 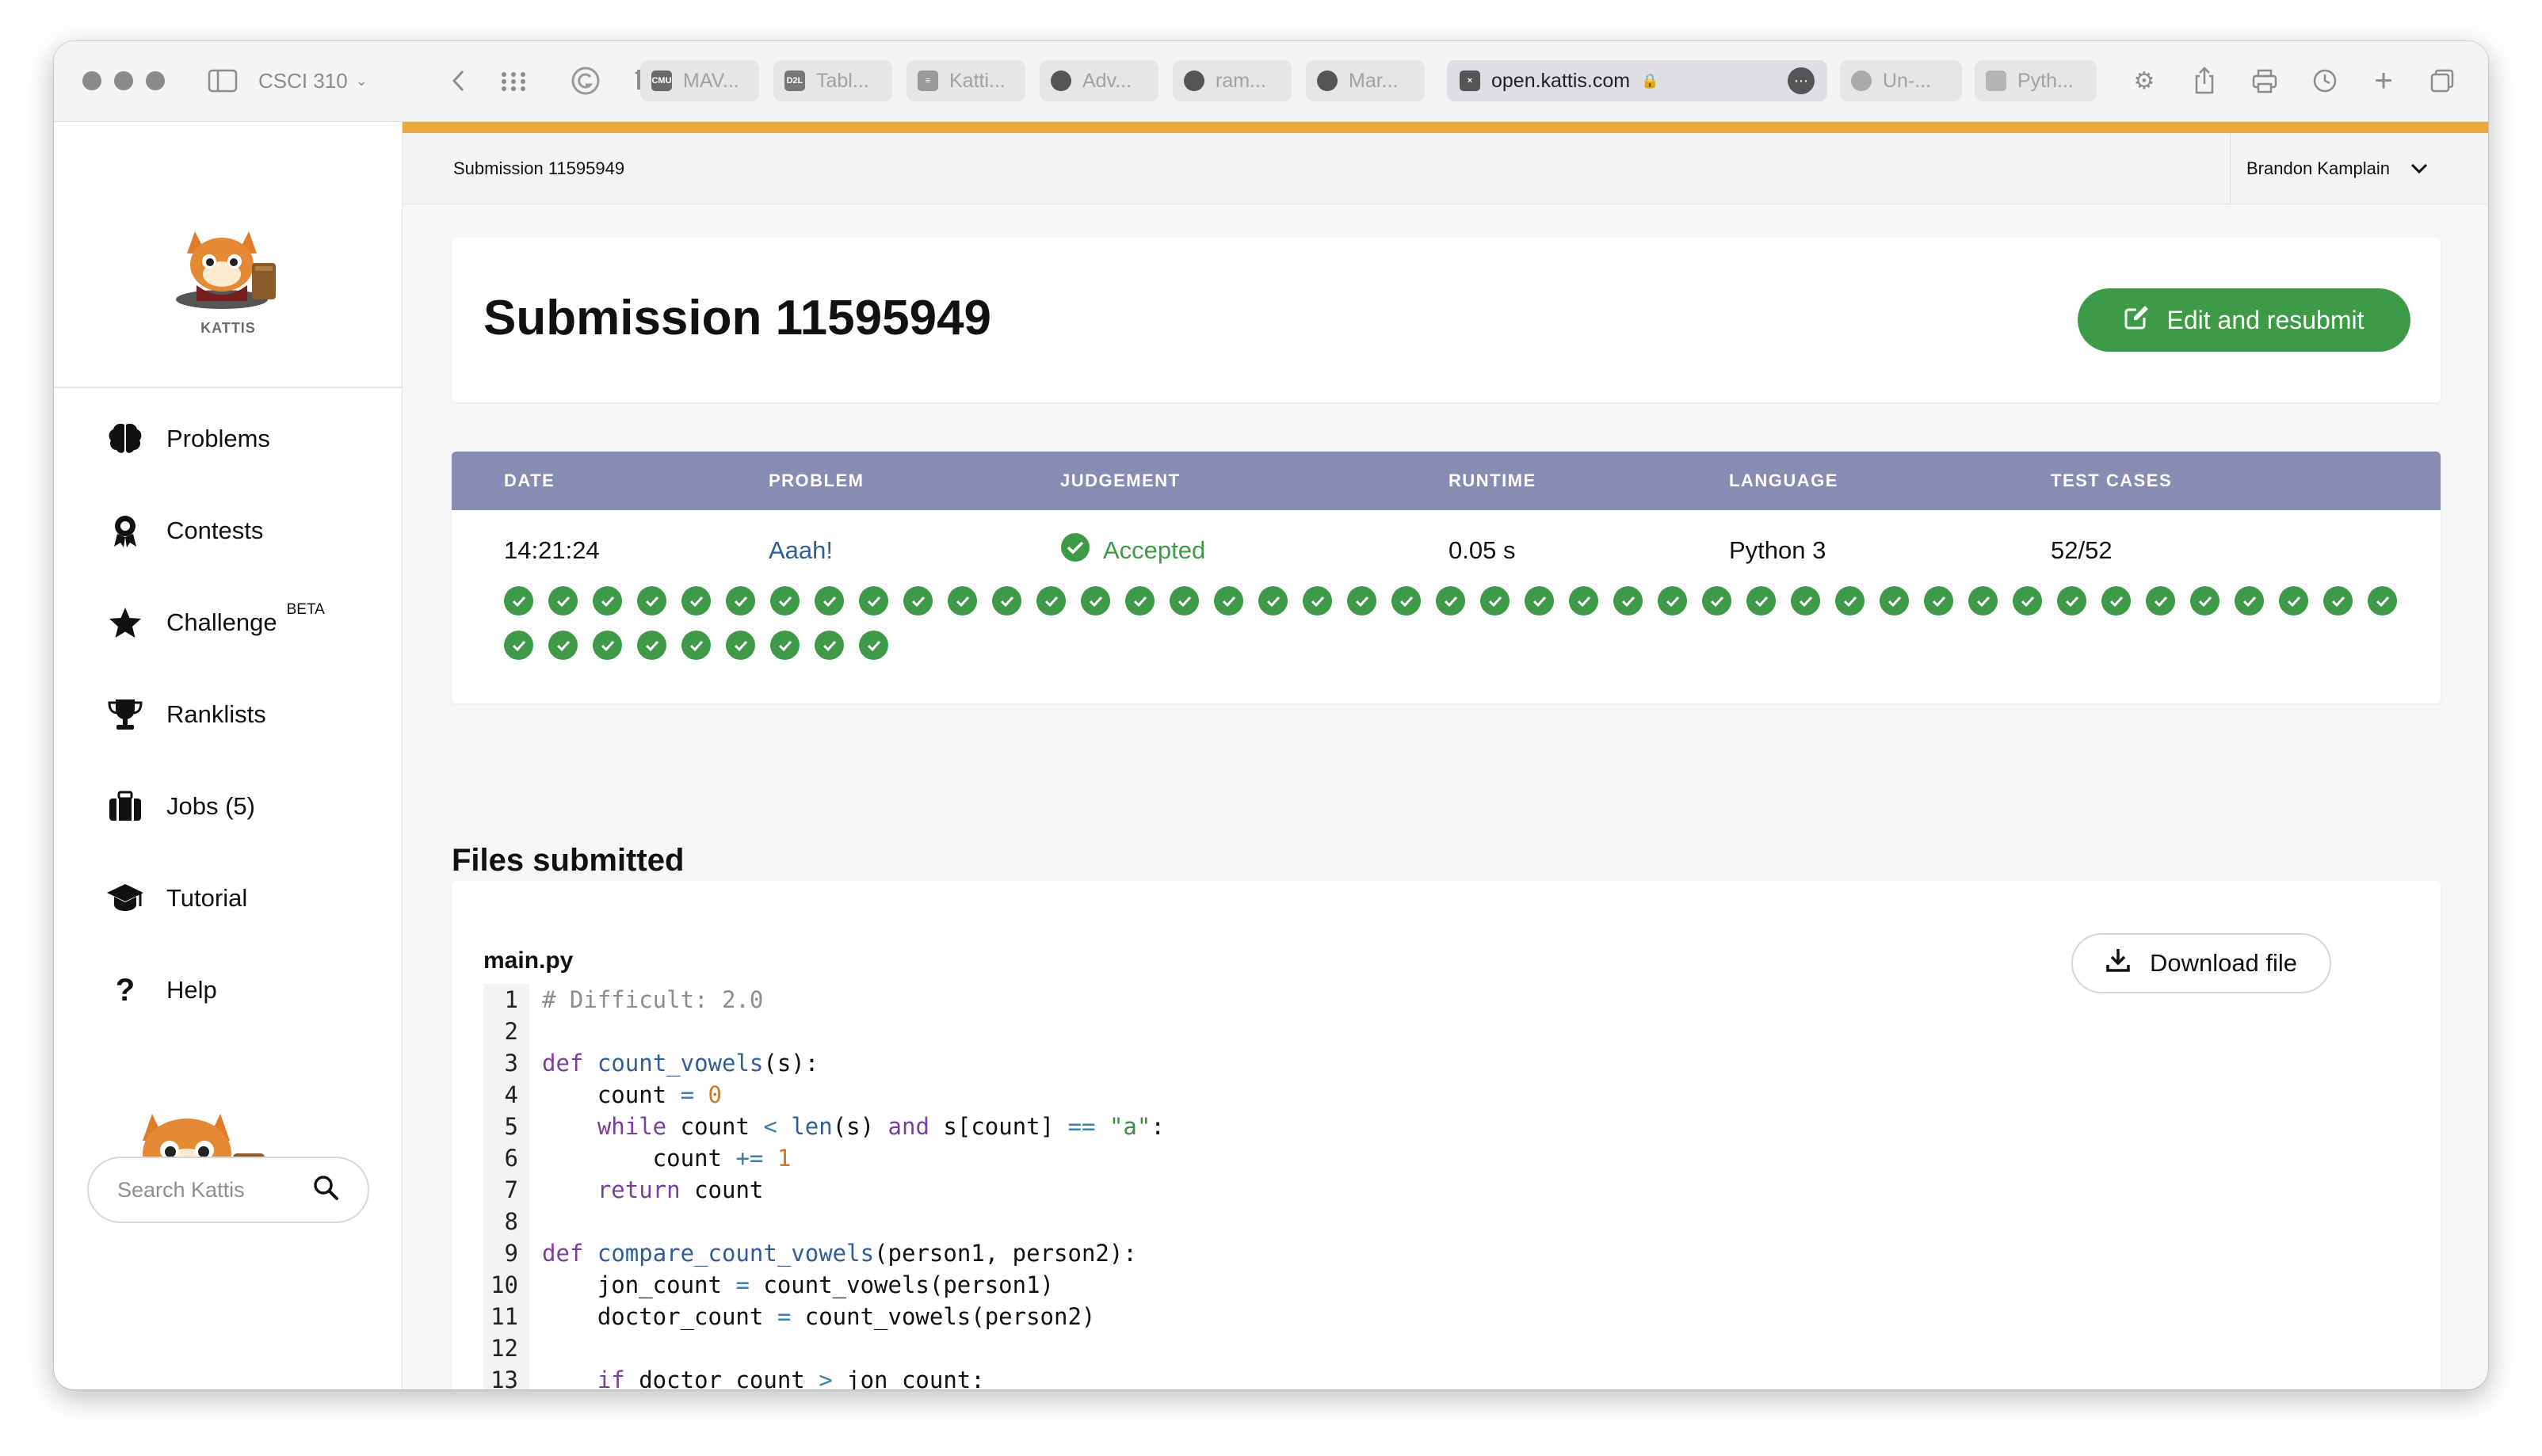 What do you see at coordinates (313, 81) in the screenshot?
I see `tab-group-selector: CSCI 310 ⌄` at bounding box center [313, 81].